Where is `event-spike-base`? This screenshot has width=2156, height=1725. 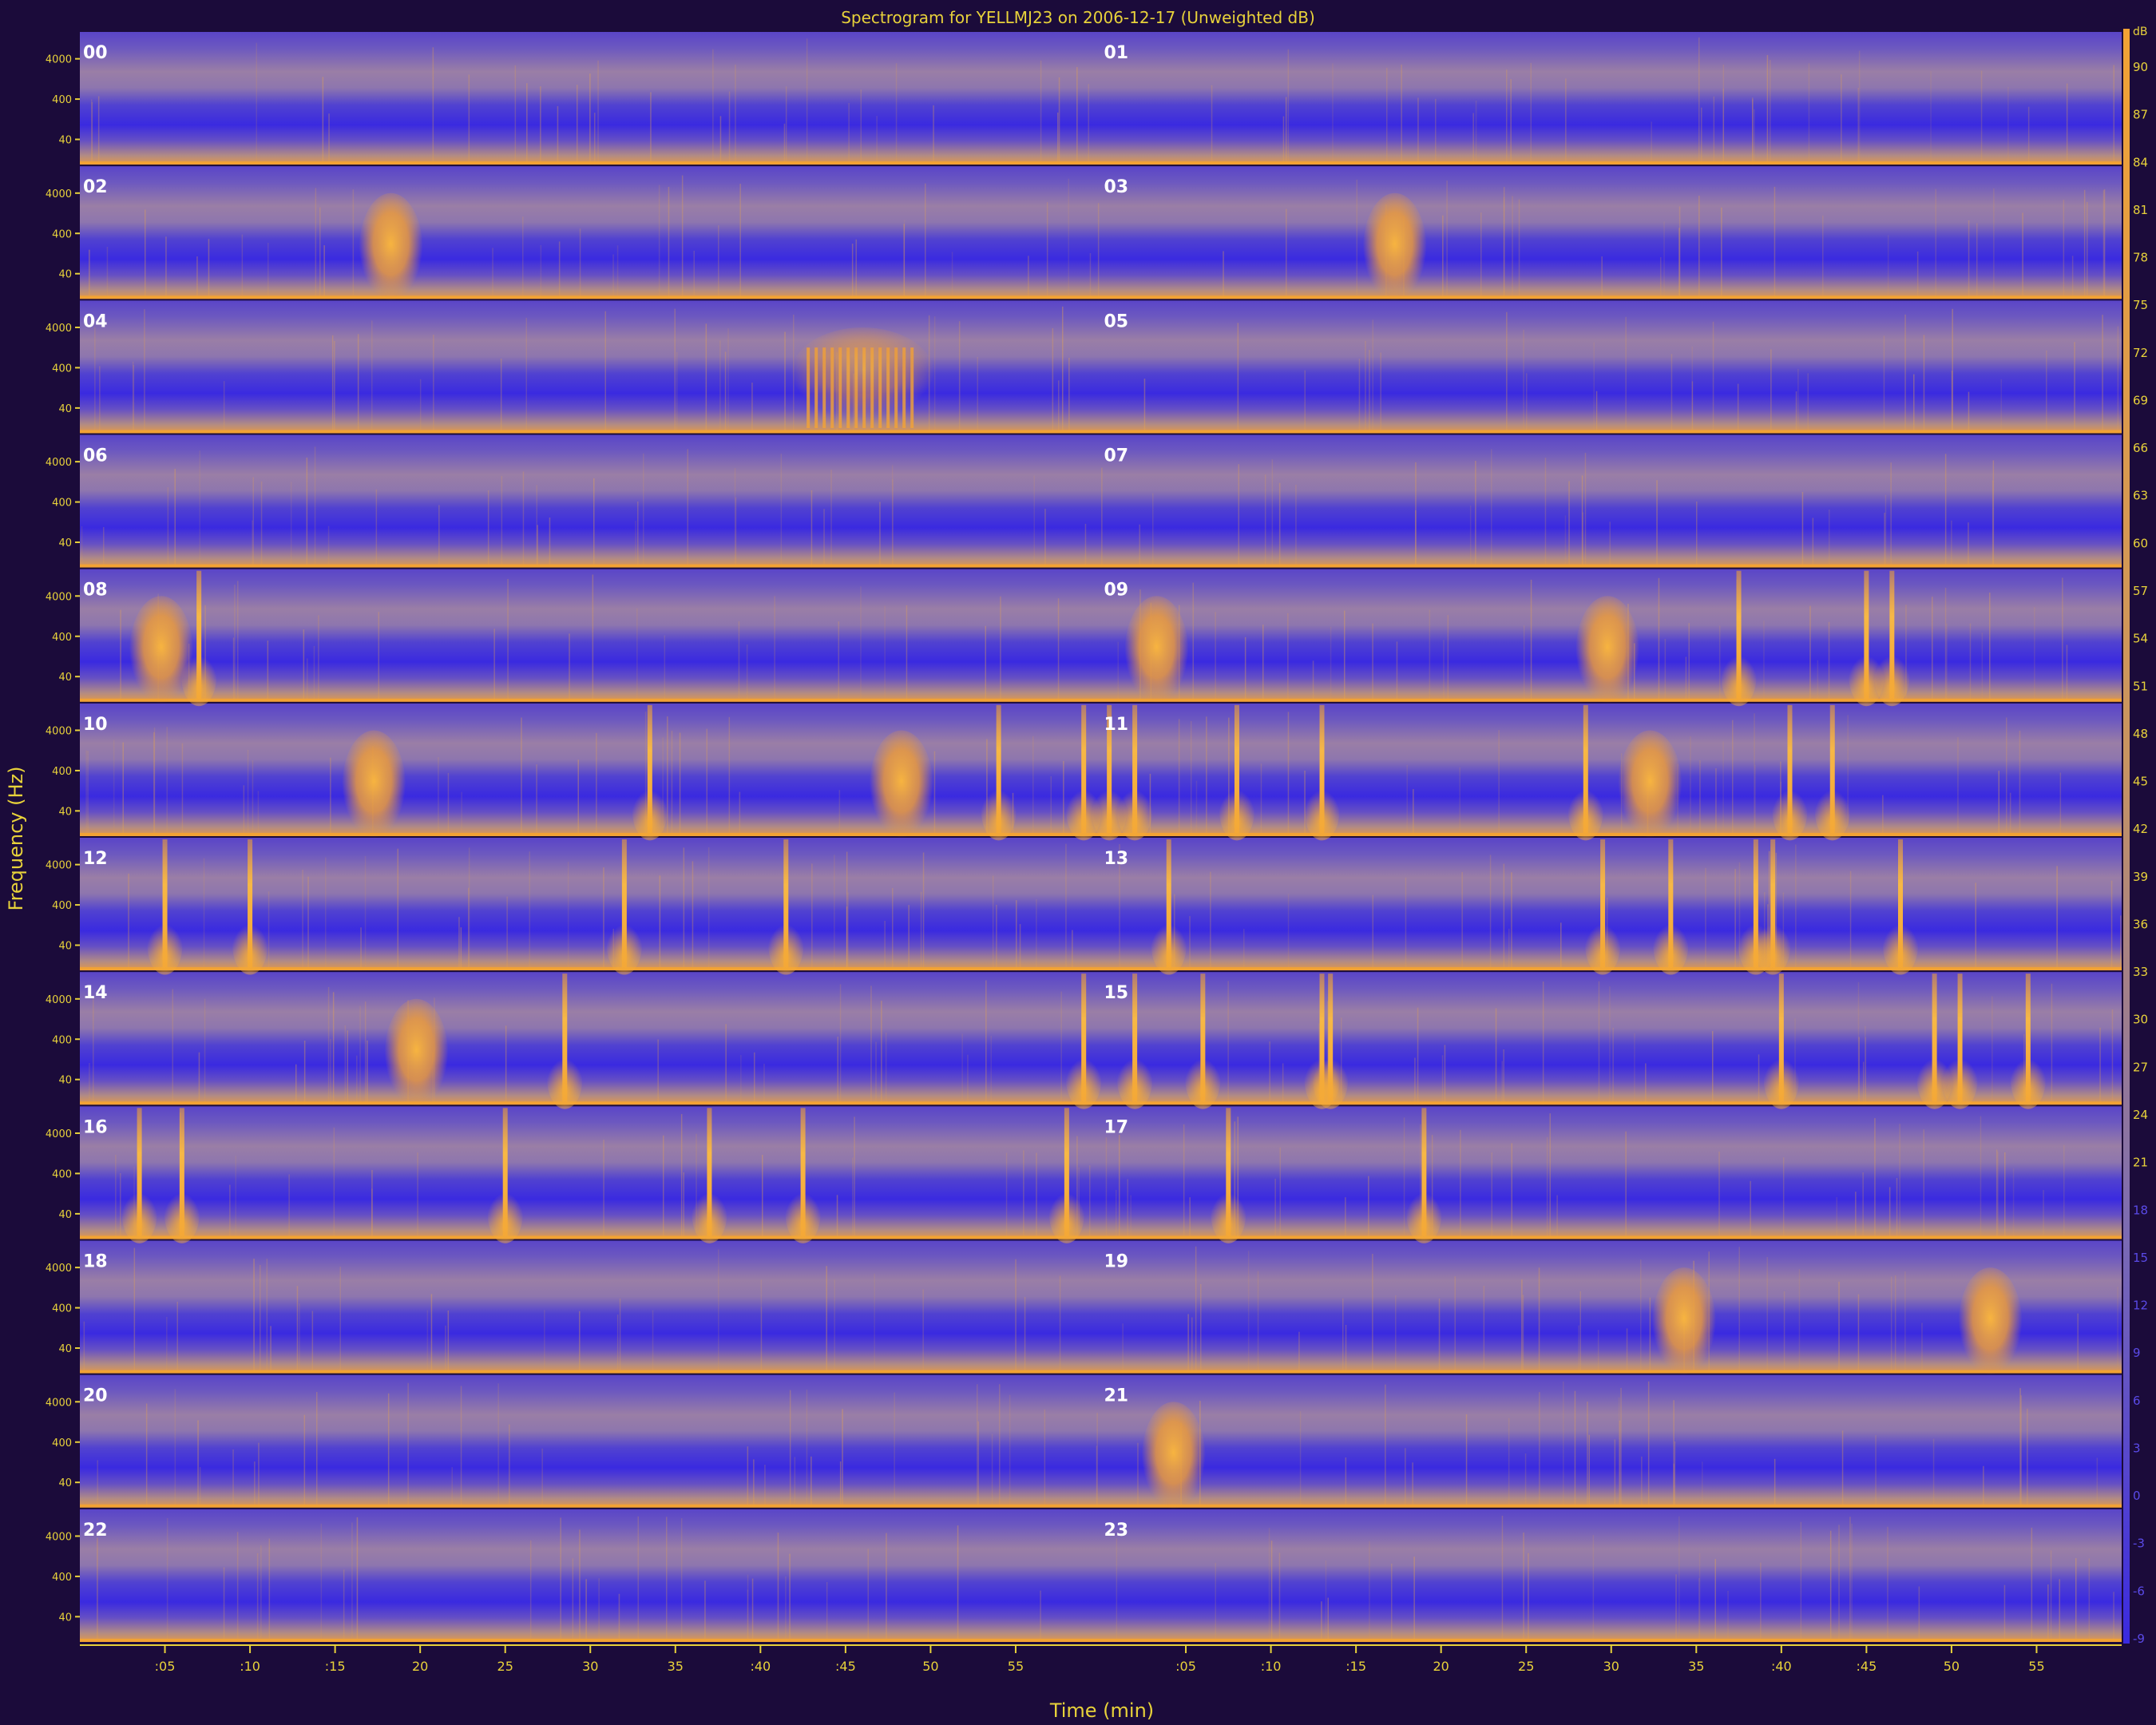 event-spike-base is located at coordinates (1900, 945).